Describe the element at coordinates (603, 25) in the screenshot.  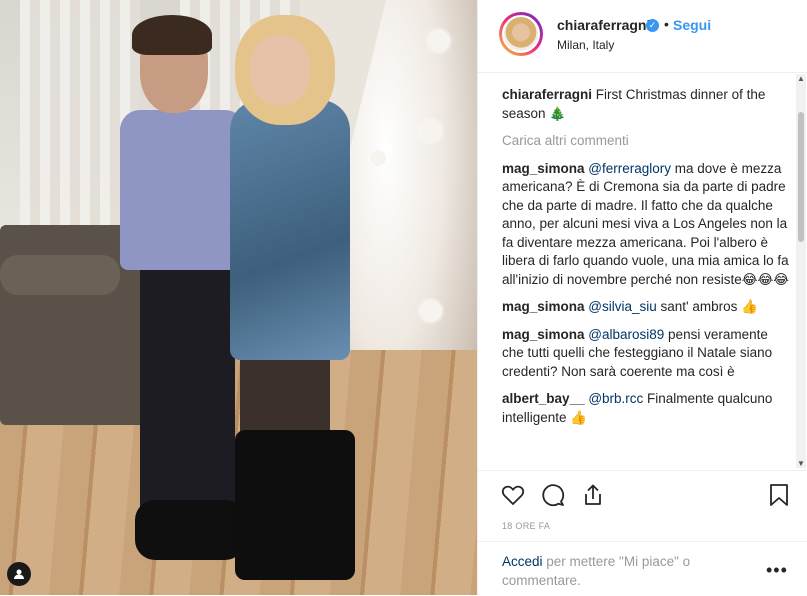
I see `post-username: chiaraferragni` at that location.